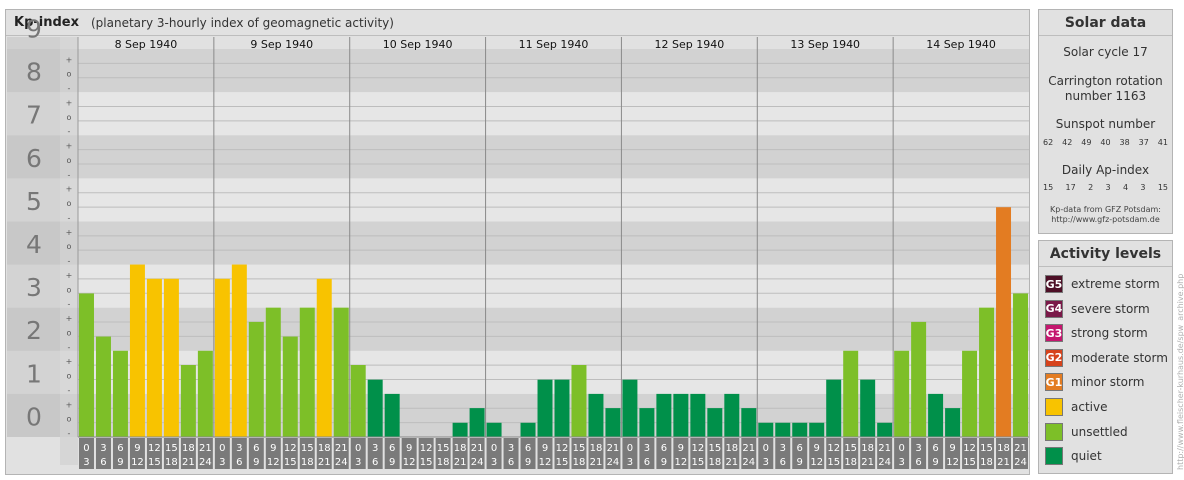  I want to click on sunspot-value: 37, so click(1143, 142).